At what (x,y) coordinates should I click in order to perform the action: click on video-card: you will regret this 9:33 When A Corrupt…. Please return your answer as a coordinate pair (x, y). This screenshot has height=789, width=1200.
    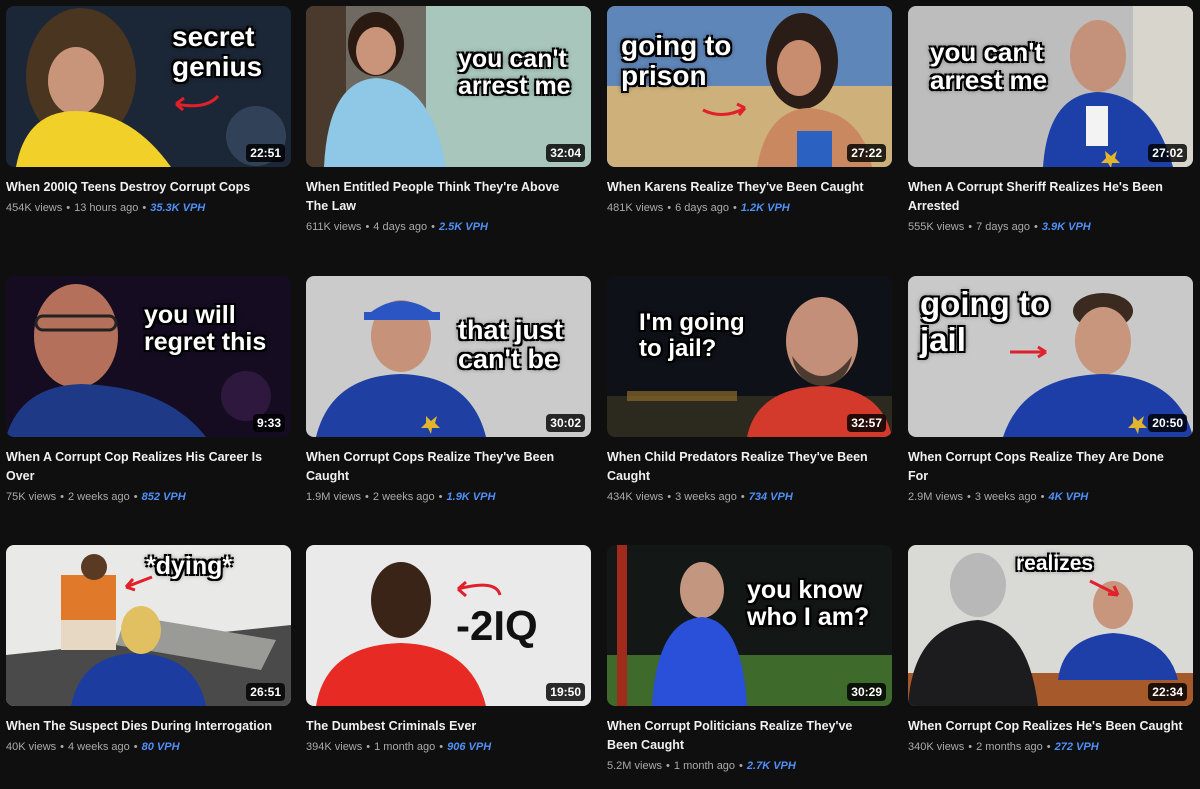
    Looking at the image, I should click on (148, 390).